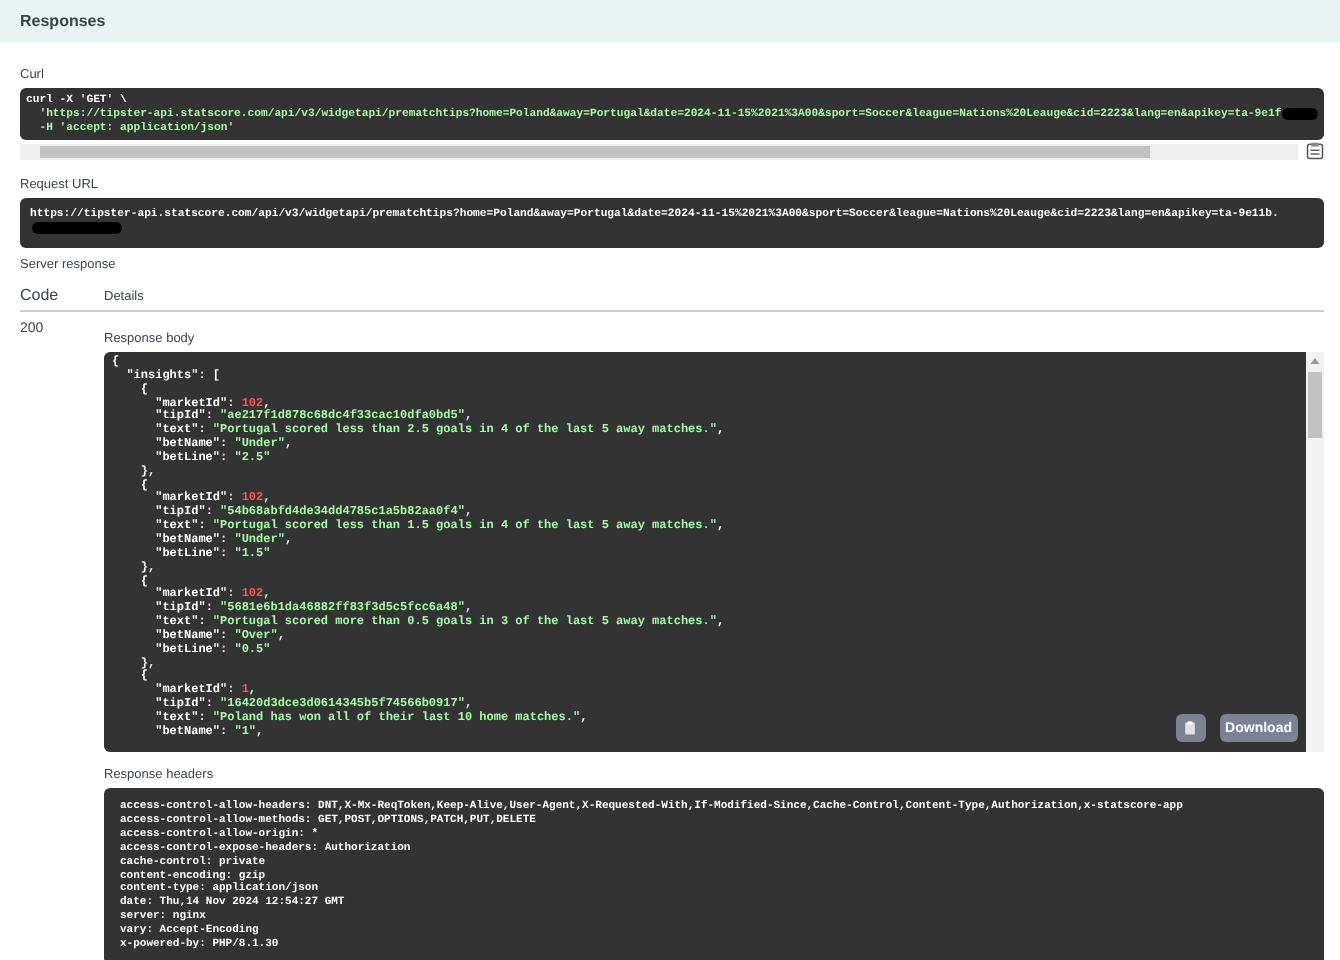 This screenshot has height=960, width=1340. Describe the element at coordinates (63, 21) in the screenshot. I see `section-title: Responses` at that location.